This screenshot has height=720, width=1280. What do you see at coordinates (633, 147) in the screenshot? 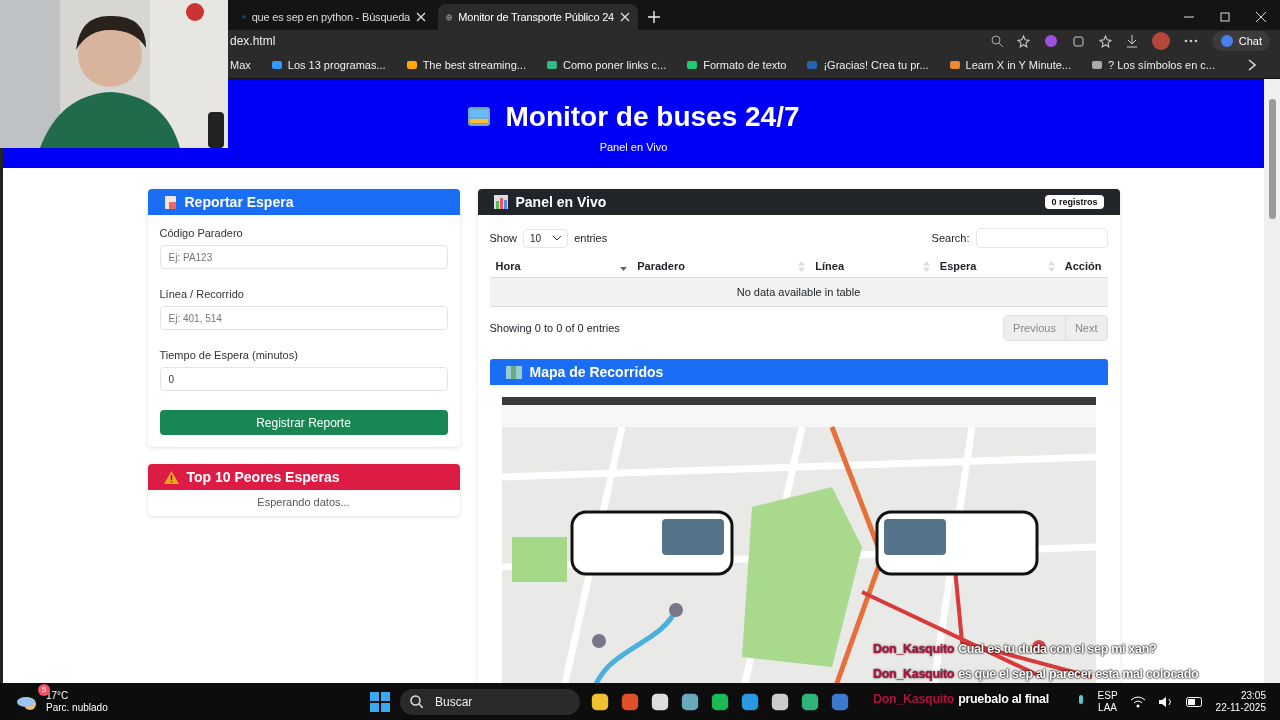
I see `page-subtitle: Panel en Vivo` at bounding box center [633, 147].